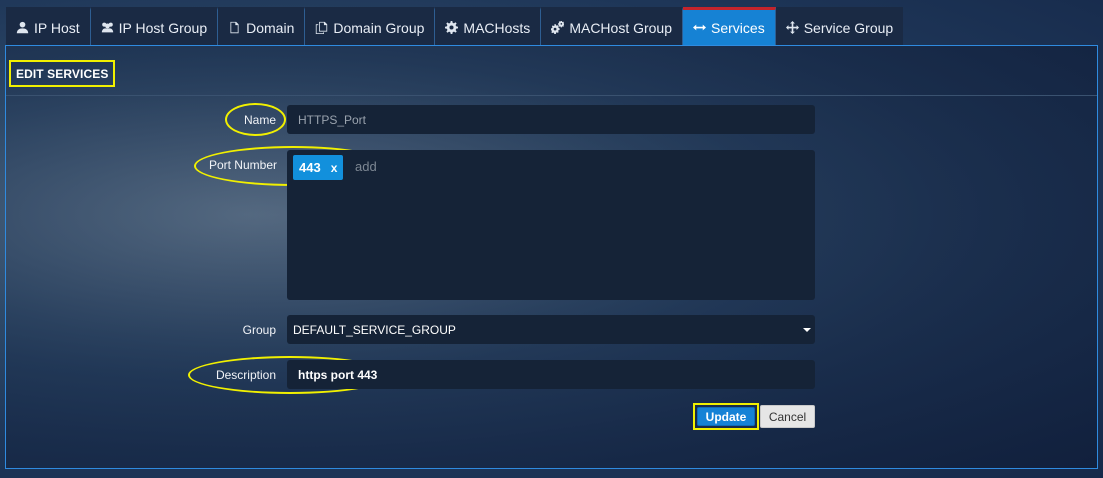 The height and width of the screenshot is (478, 1103). Describe the element at coordinates (62, 73) in the screenshot. I see `panel-title: EDIT SERVICES` at that location.